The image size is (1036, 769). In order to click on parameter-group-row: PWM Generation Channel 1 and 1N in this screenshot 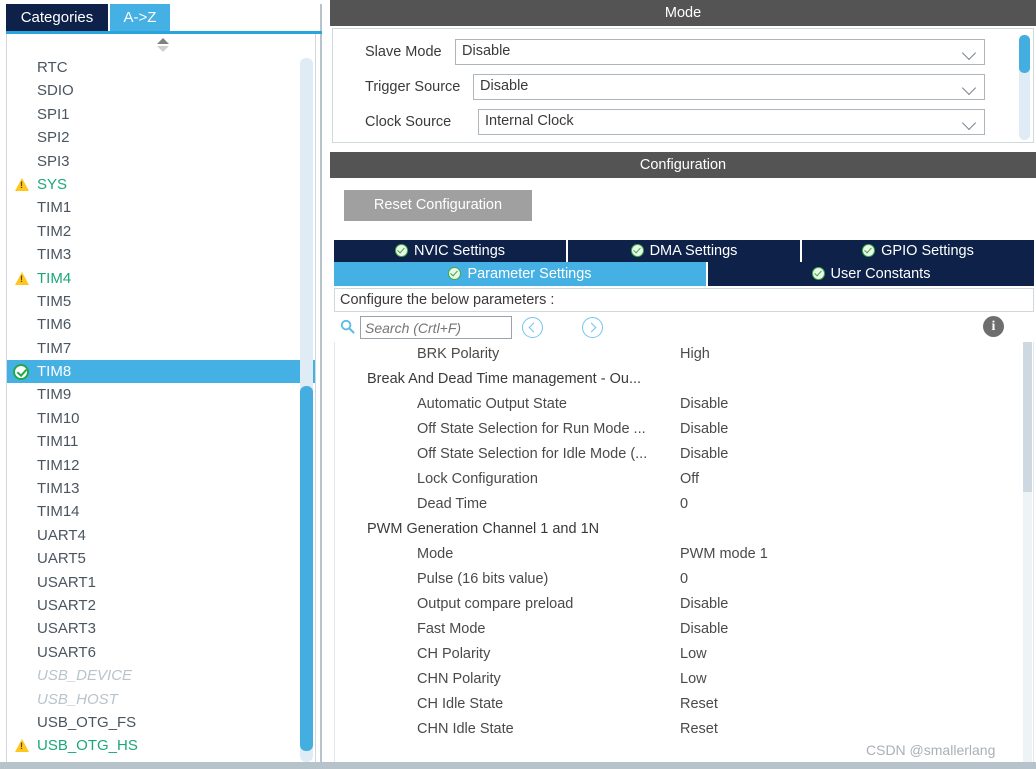, I will do `click(684, 529)`.